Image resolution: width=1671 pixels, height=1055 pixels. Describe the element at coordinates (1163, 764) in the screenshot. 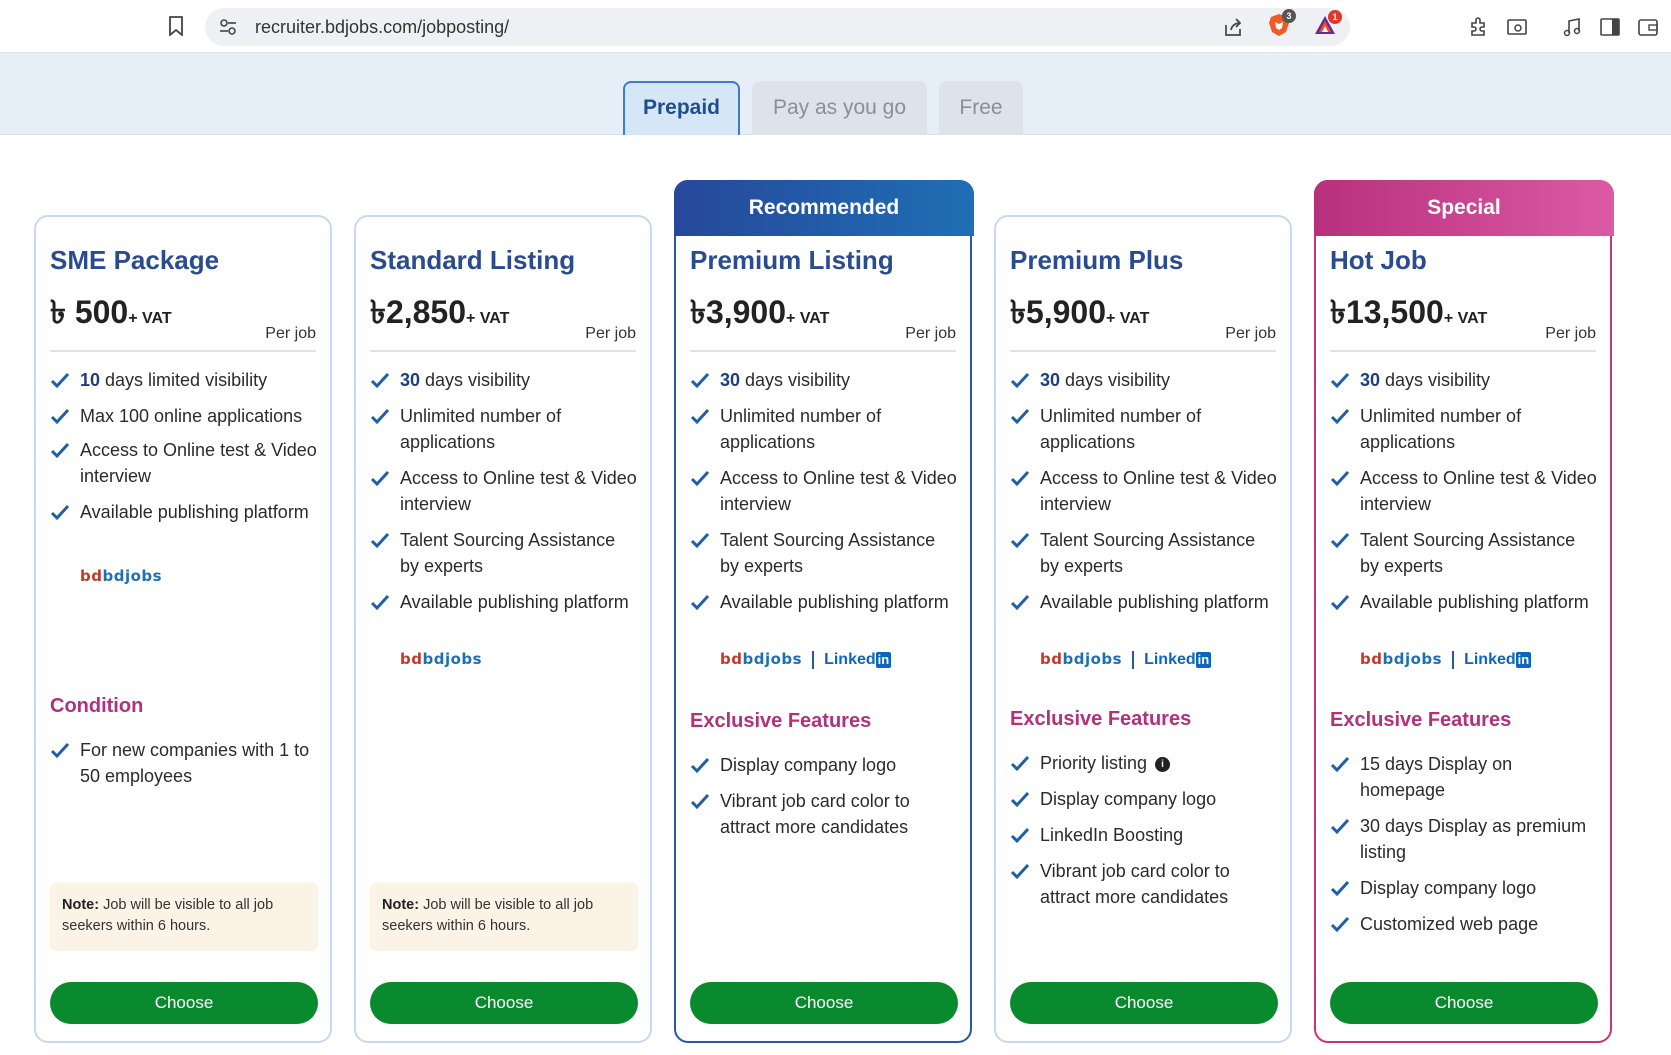

I see `info-icon: i` at that location.